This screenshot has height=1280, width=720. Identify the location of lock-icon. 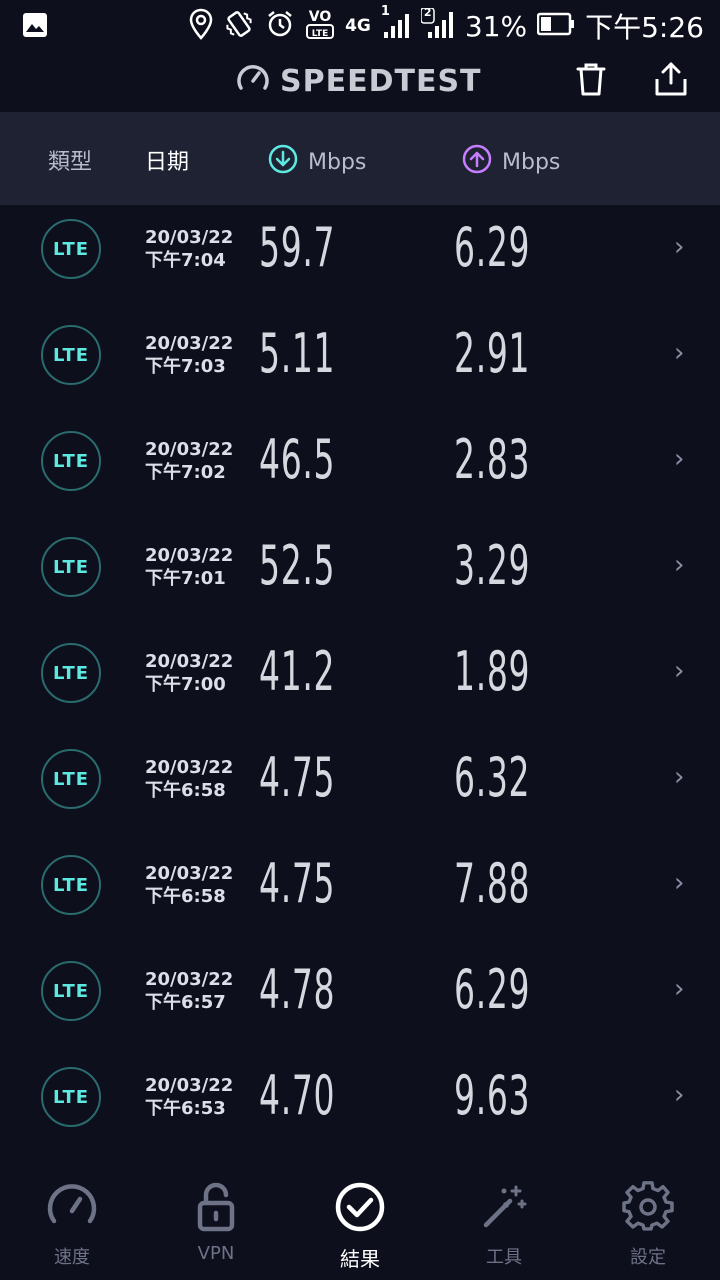
(216, 1207).